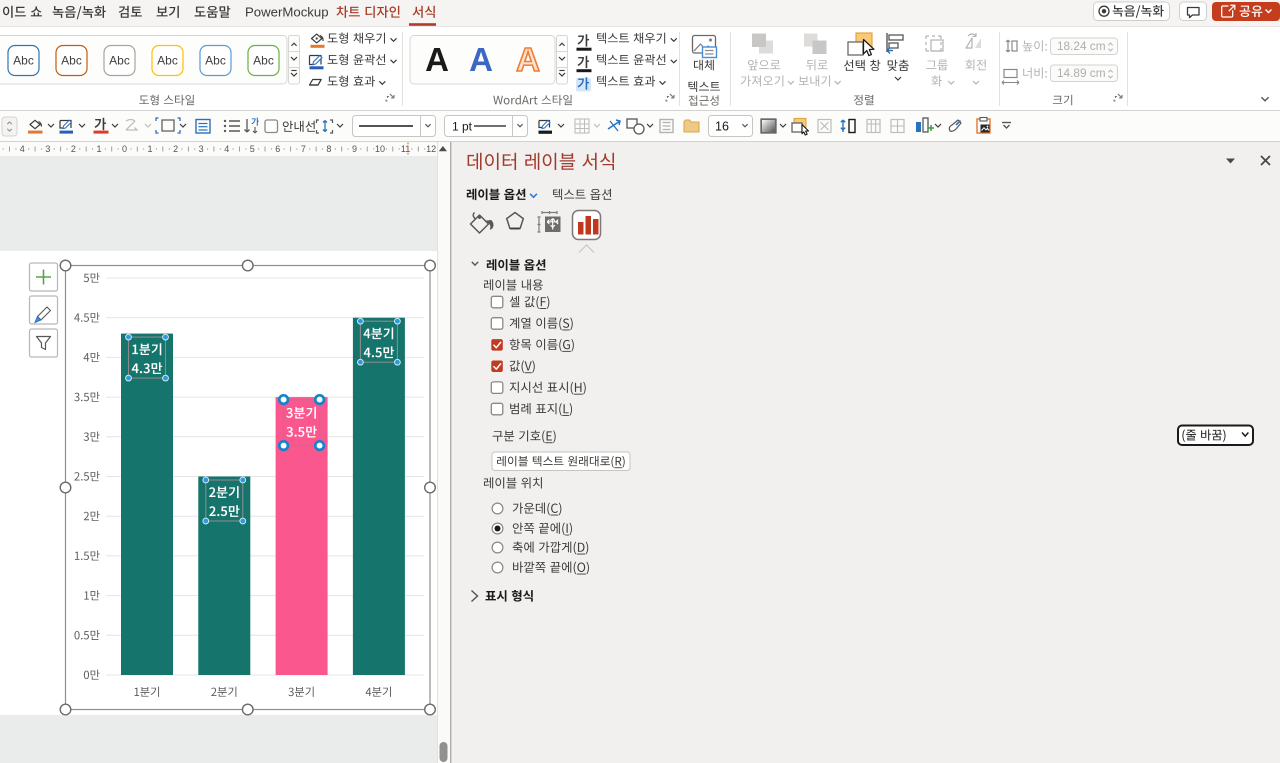 This screenshot has height=763, width=1280. Describe the element at coordinates (252, 149) in the screenshot. I see `svg-text: 5` at that location.